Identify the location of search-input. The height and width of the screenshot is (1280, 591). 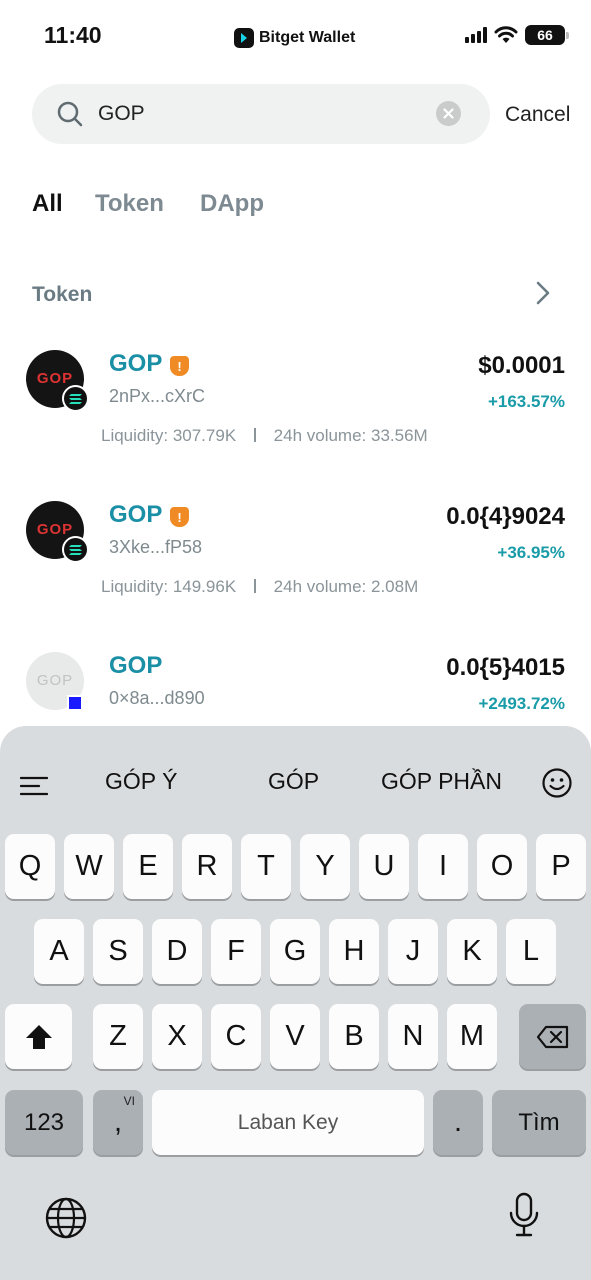
(258, 114).